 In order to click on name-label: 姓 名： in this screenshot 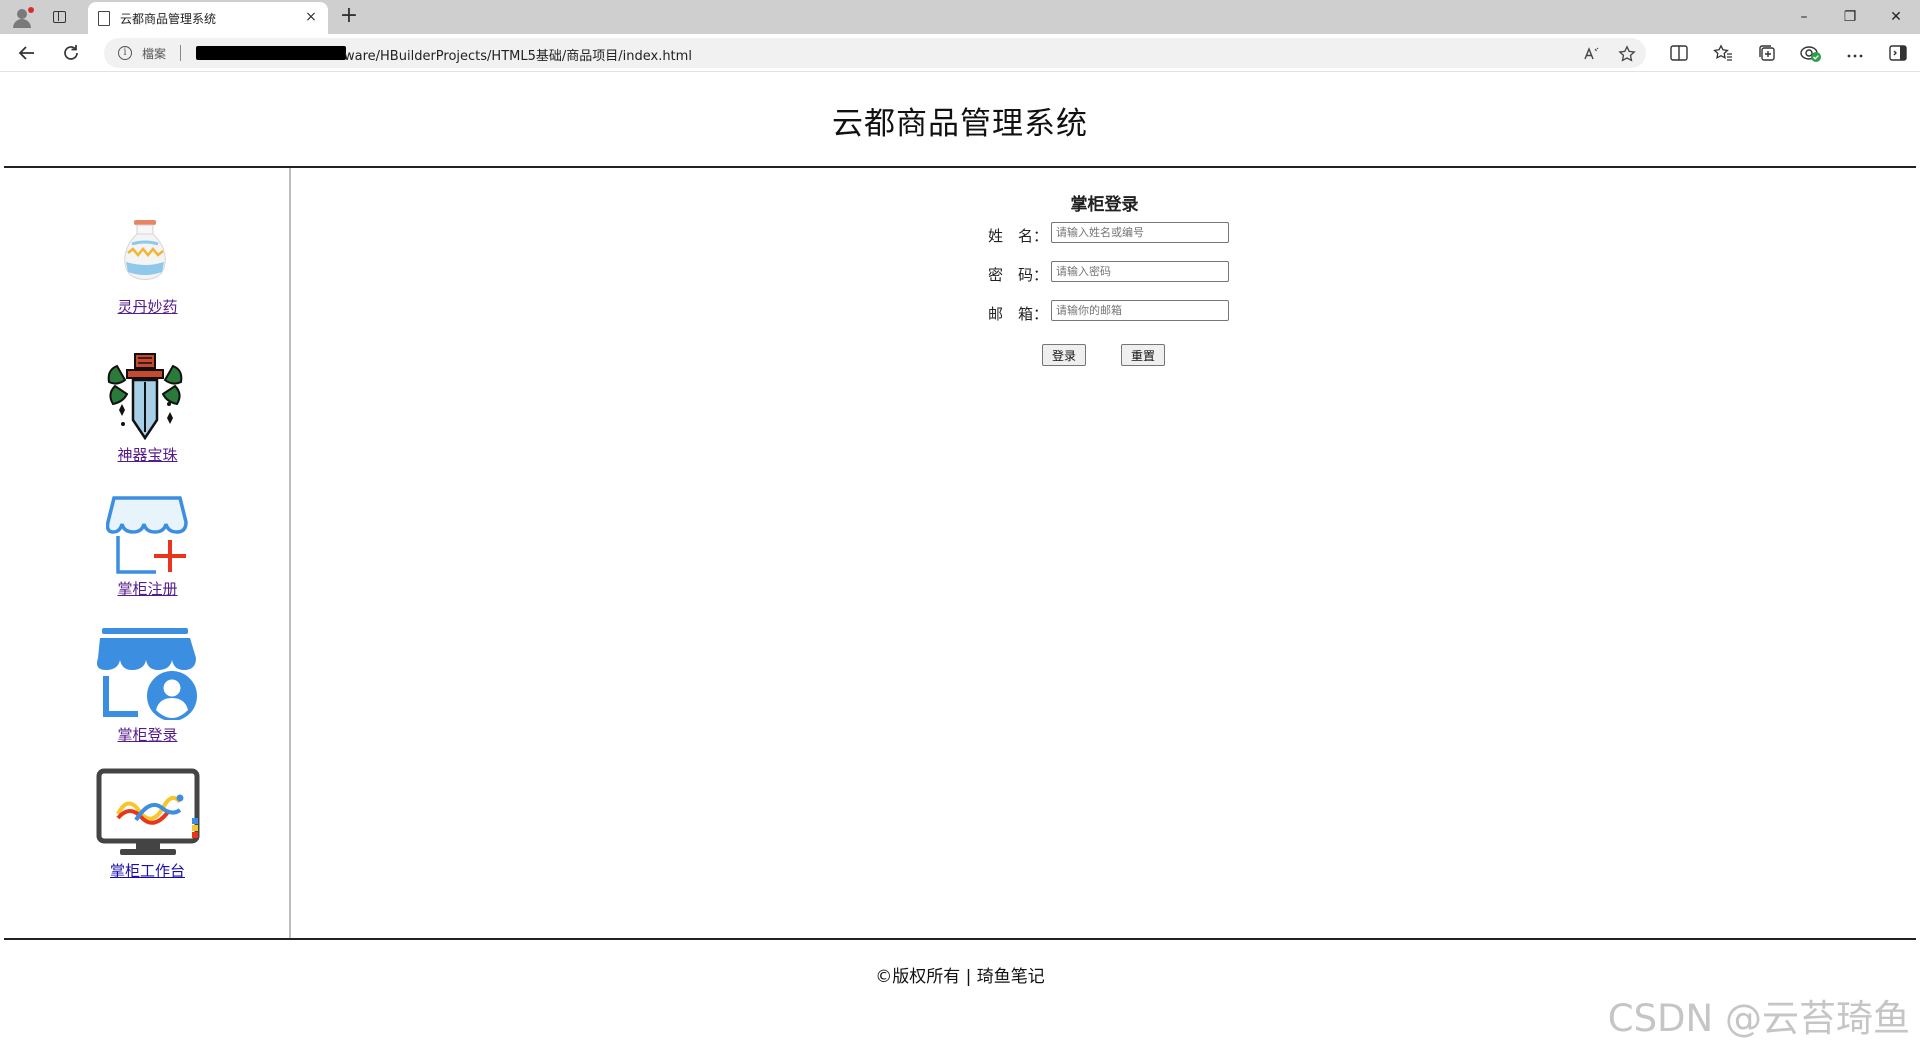, I will do `click(1018, 236)`.